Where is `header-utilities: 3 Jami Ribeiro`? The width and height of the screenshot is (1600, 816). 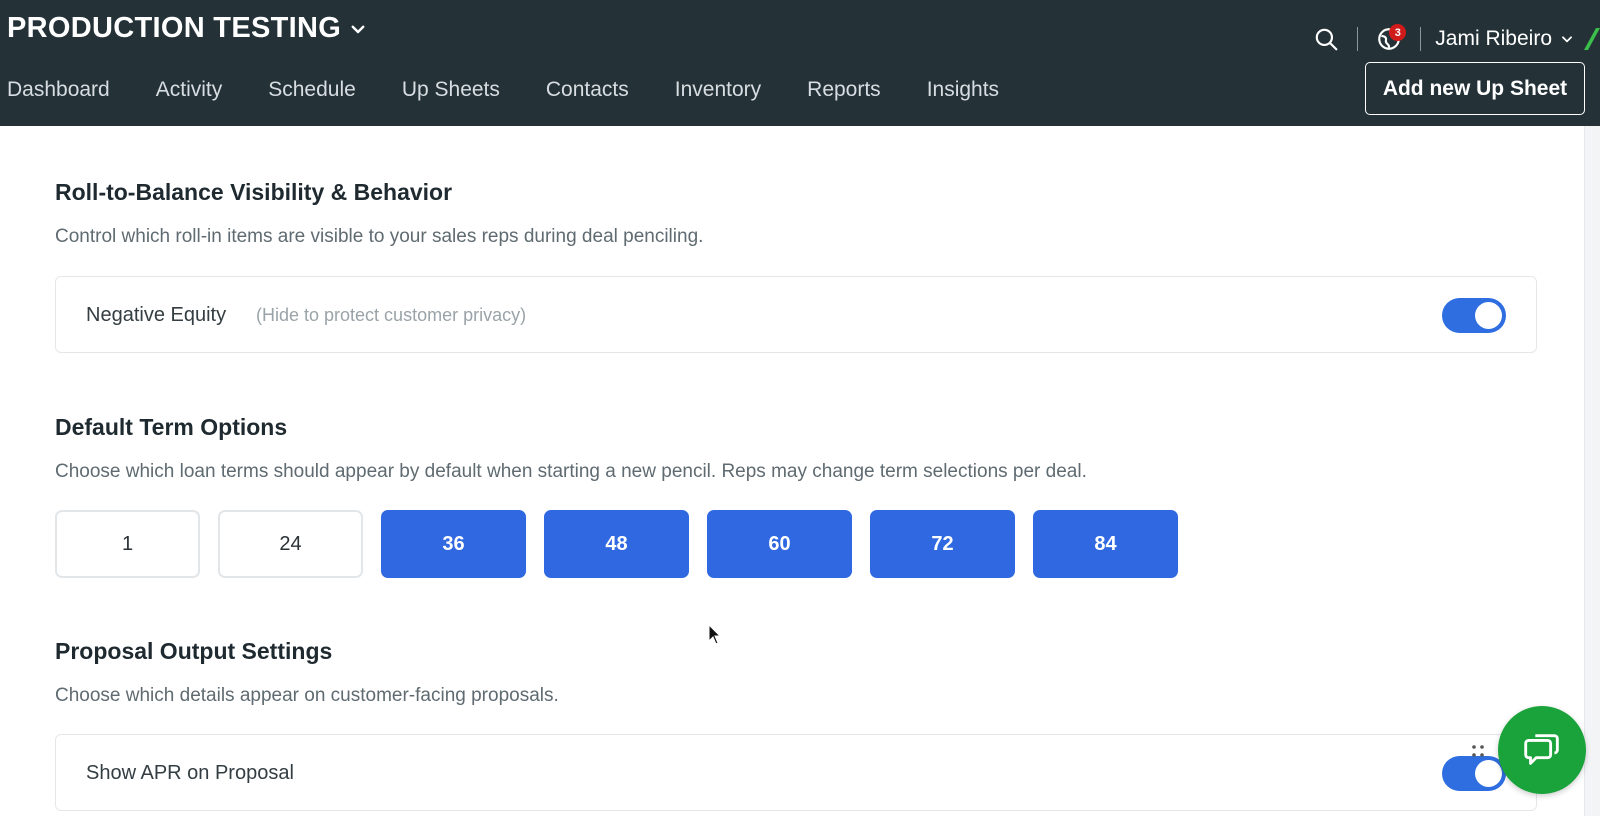 header-utilities: 3 Jami Ribeiro is located at coordinates (1454, 39).